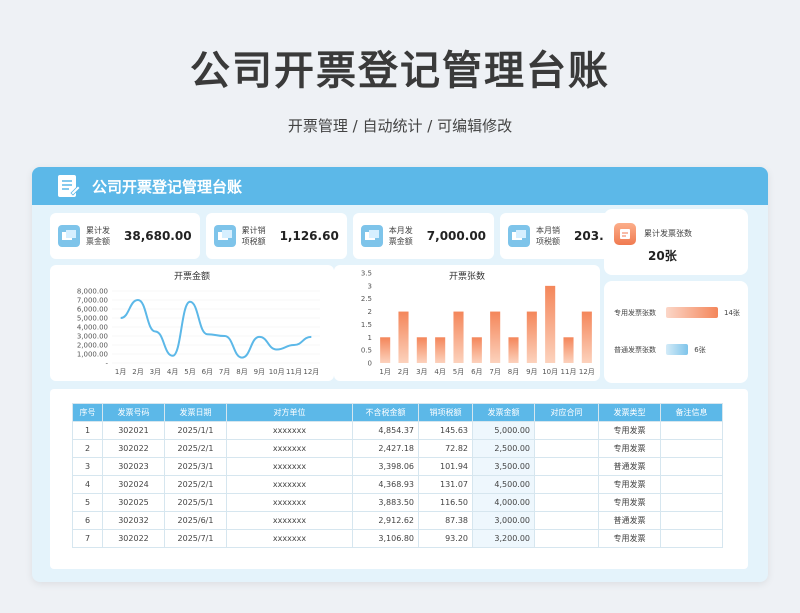  I want to click on column-header: 销项税额, so click(445, 412).